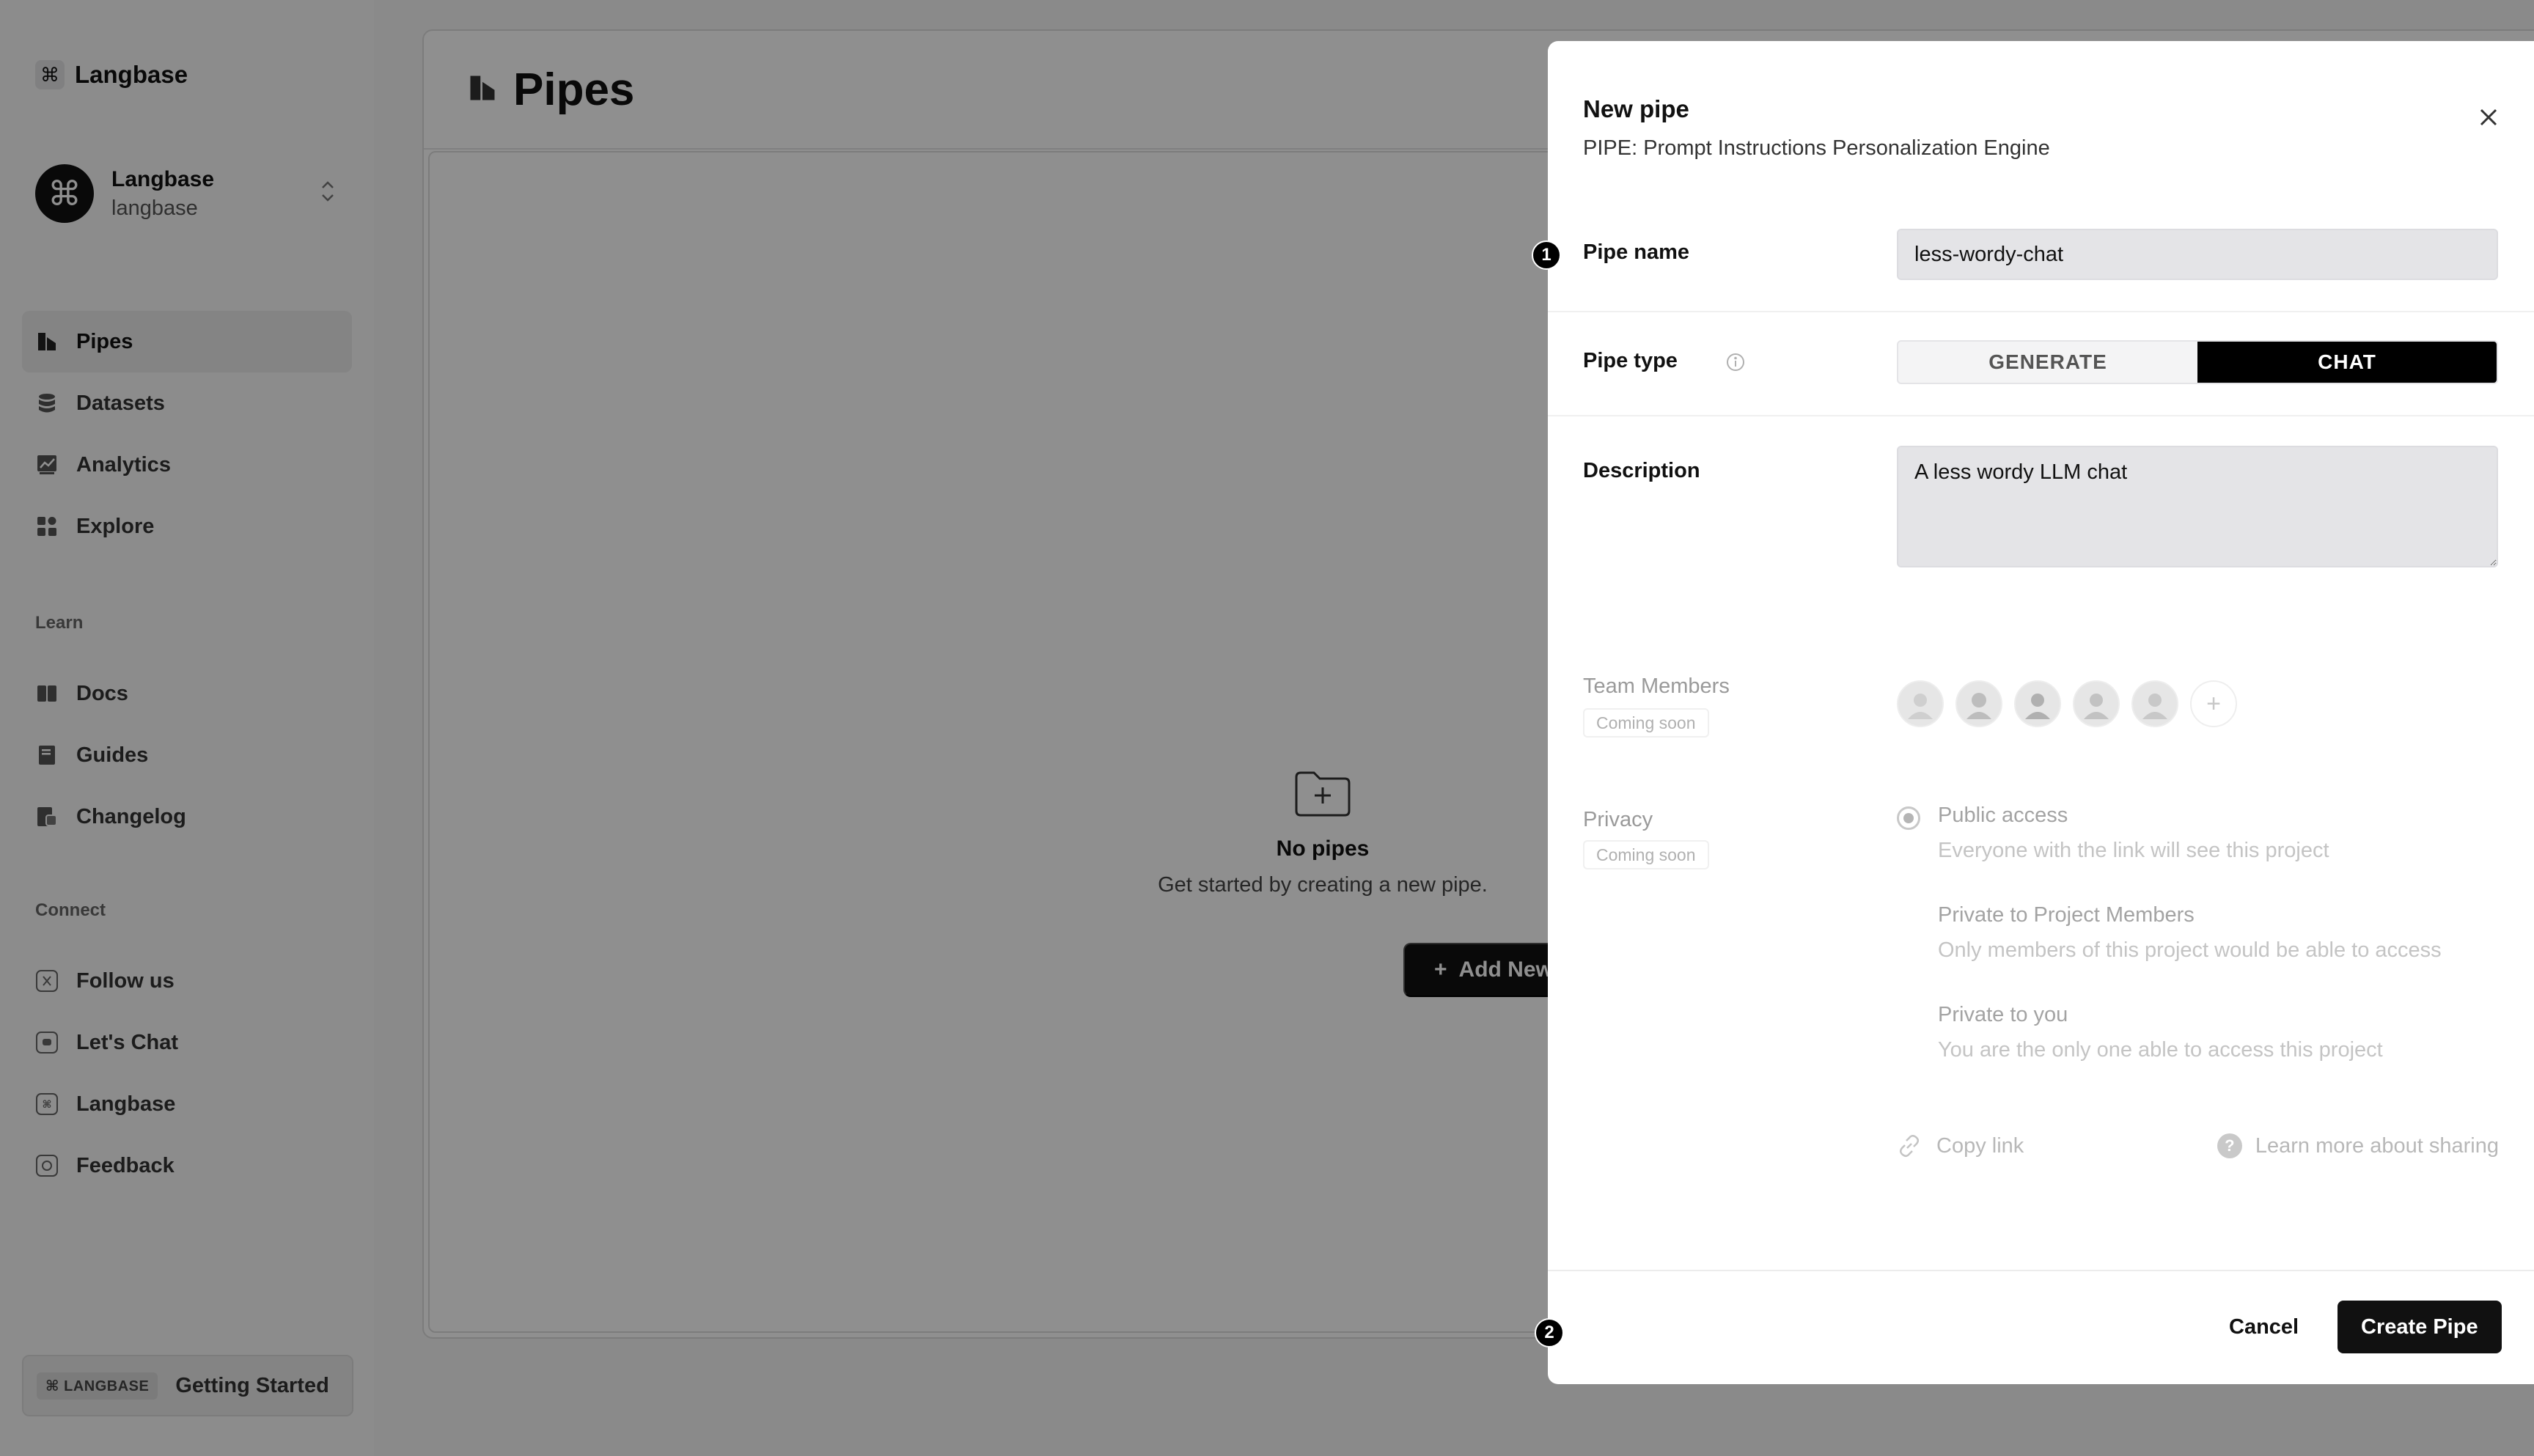 The image size is (2534, 1456). I want to click on close-button, so click(2488, 117).